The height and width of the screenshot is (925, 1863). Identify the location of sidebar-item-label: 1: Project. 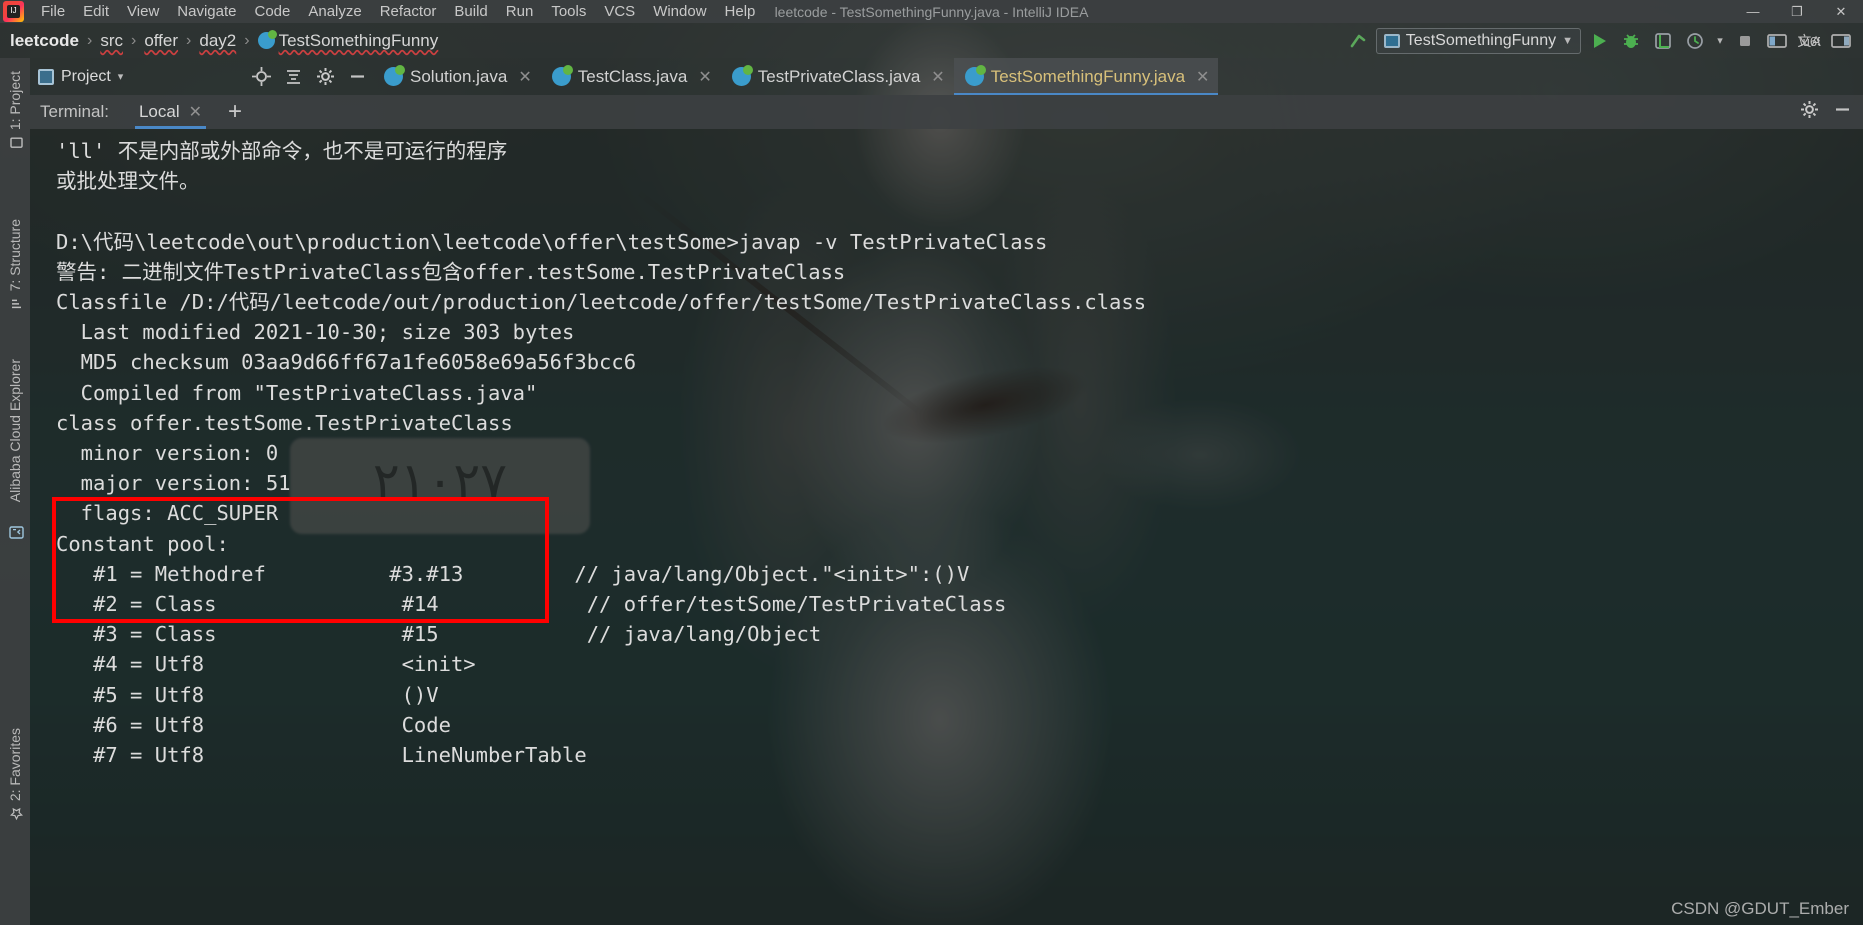
(15, 101).